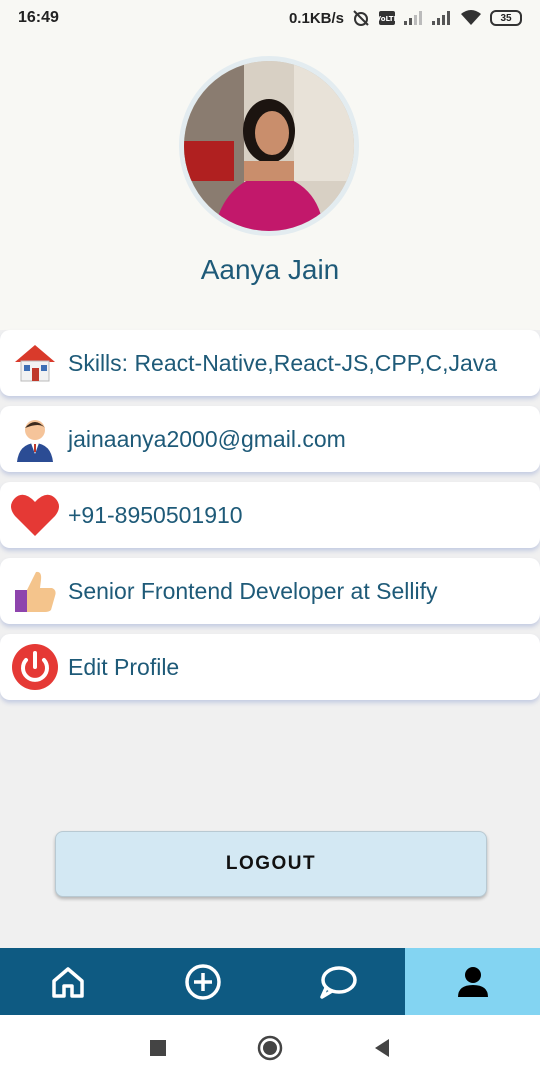  Describe the element at coordinates (361, 18) in the screenshot. I see `alarm-off-icon` at that location.